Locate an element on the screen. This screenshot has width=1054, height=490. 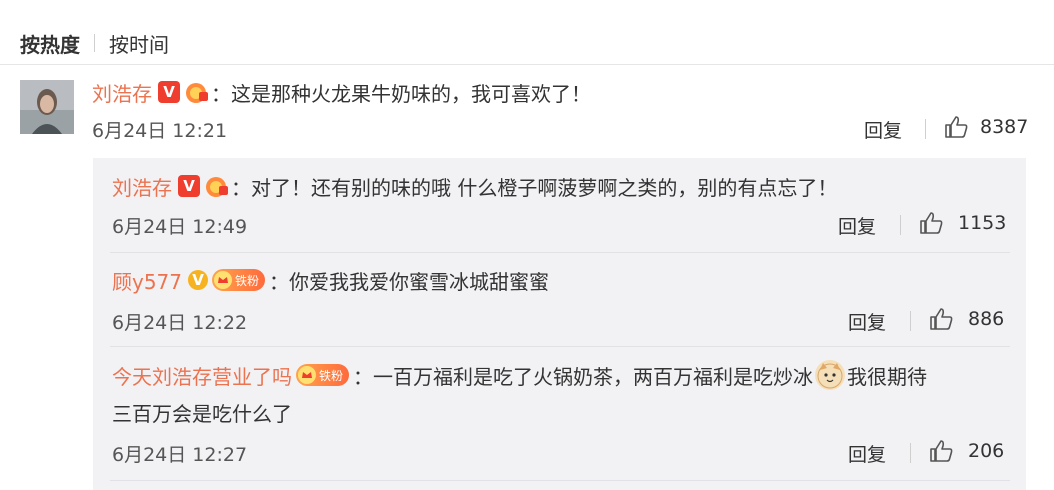
sort-by-time-tab: 按时间 is located at coordinates (139, 43).